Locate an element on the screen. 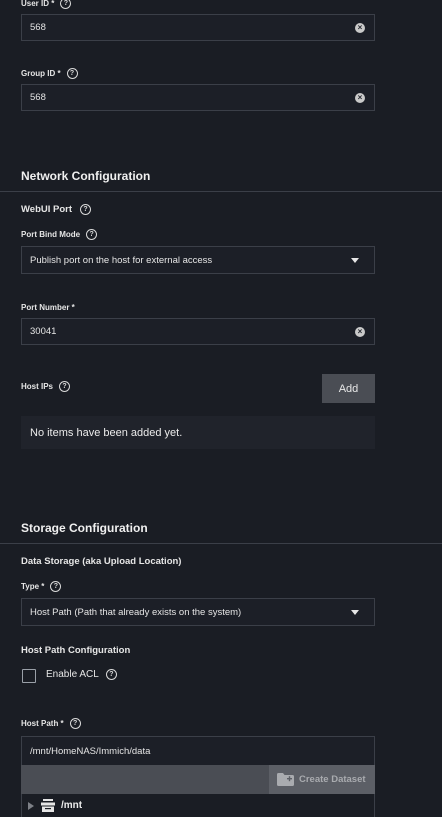 The image size is (442, 817). host-ips-label: Host IPs ? is located at coordinates (46, 386).